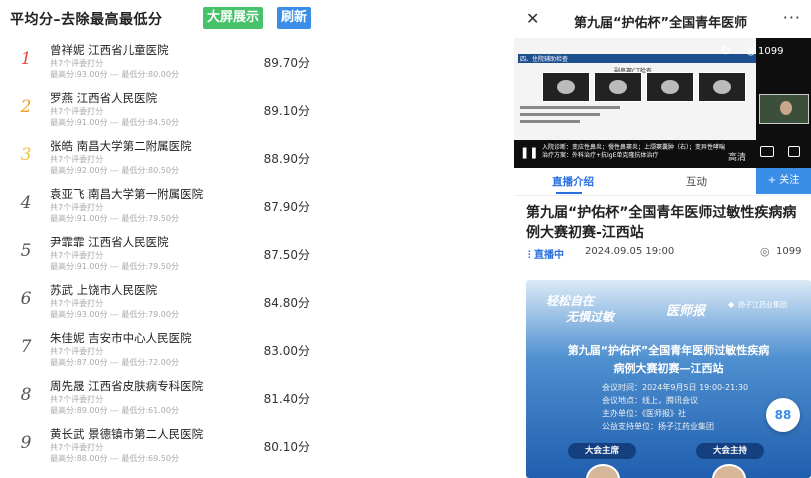 Image resolution: width=811 pixels, height=478 pixels. I want to click on contestant-name: 罗燕 江西省人民医院, so click(104, 98).